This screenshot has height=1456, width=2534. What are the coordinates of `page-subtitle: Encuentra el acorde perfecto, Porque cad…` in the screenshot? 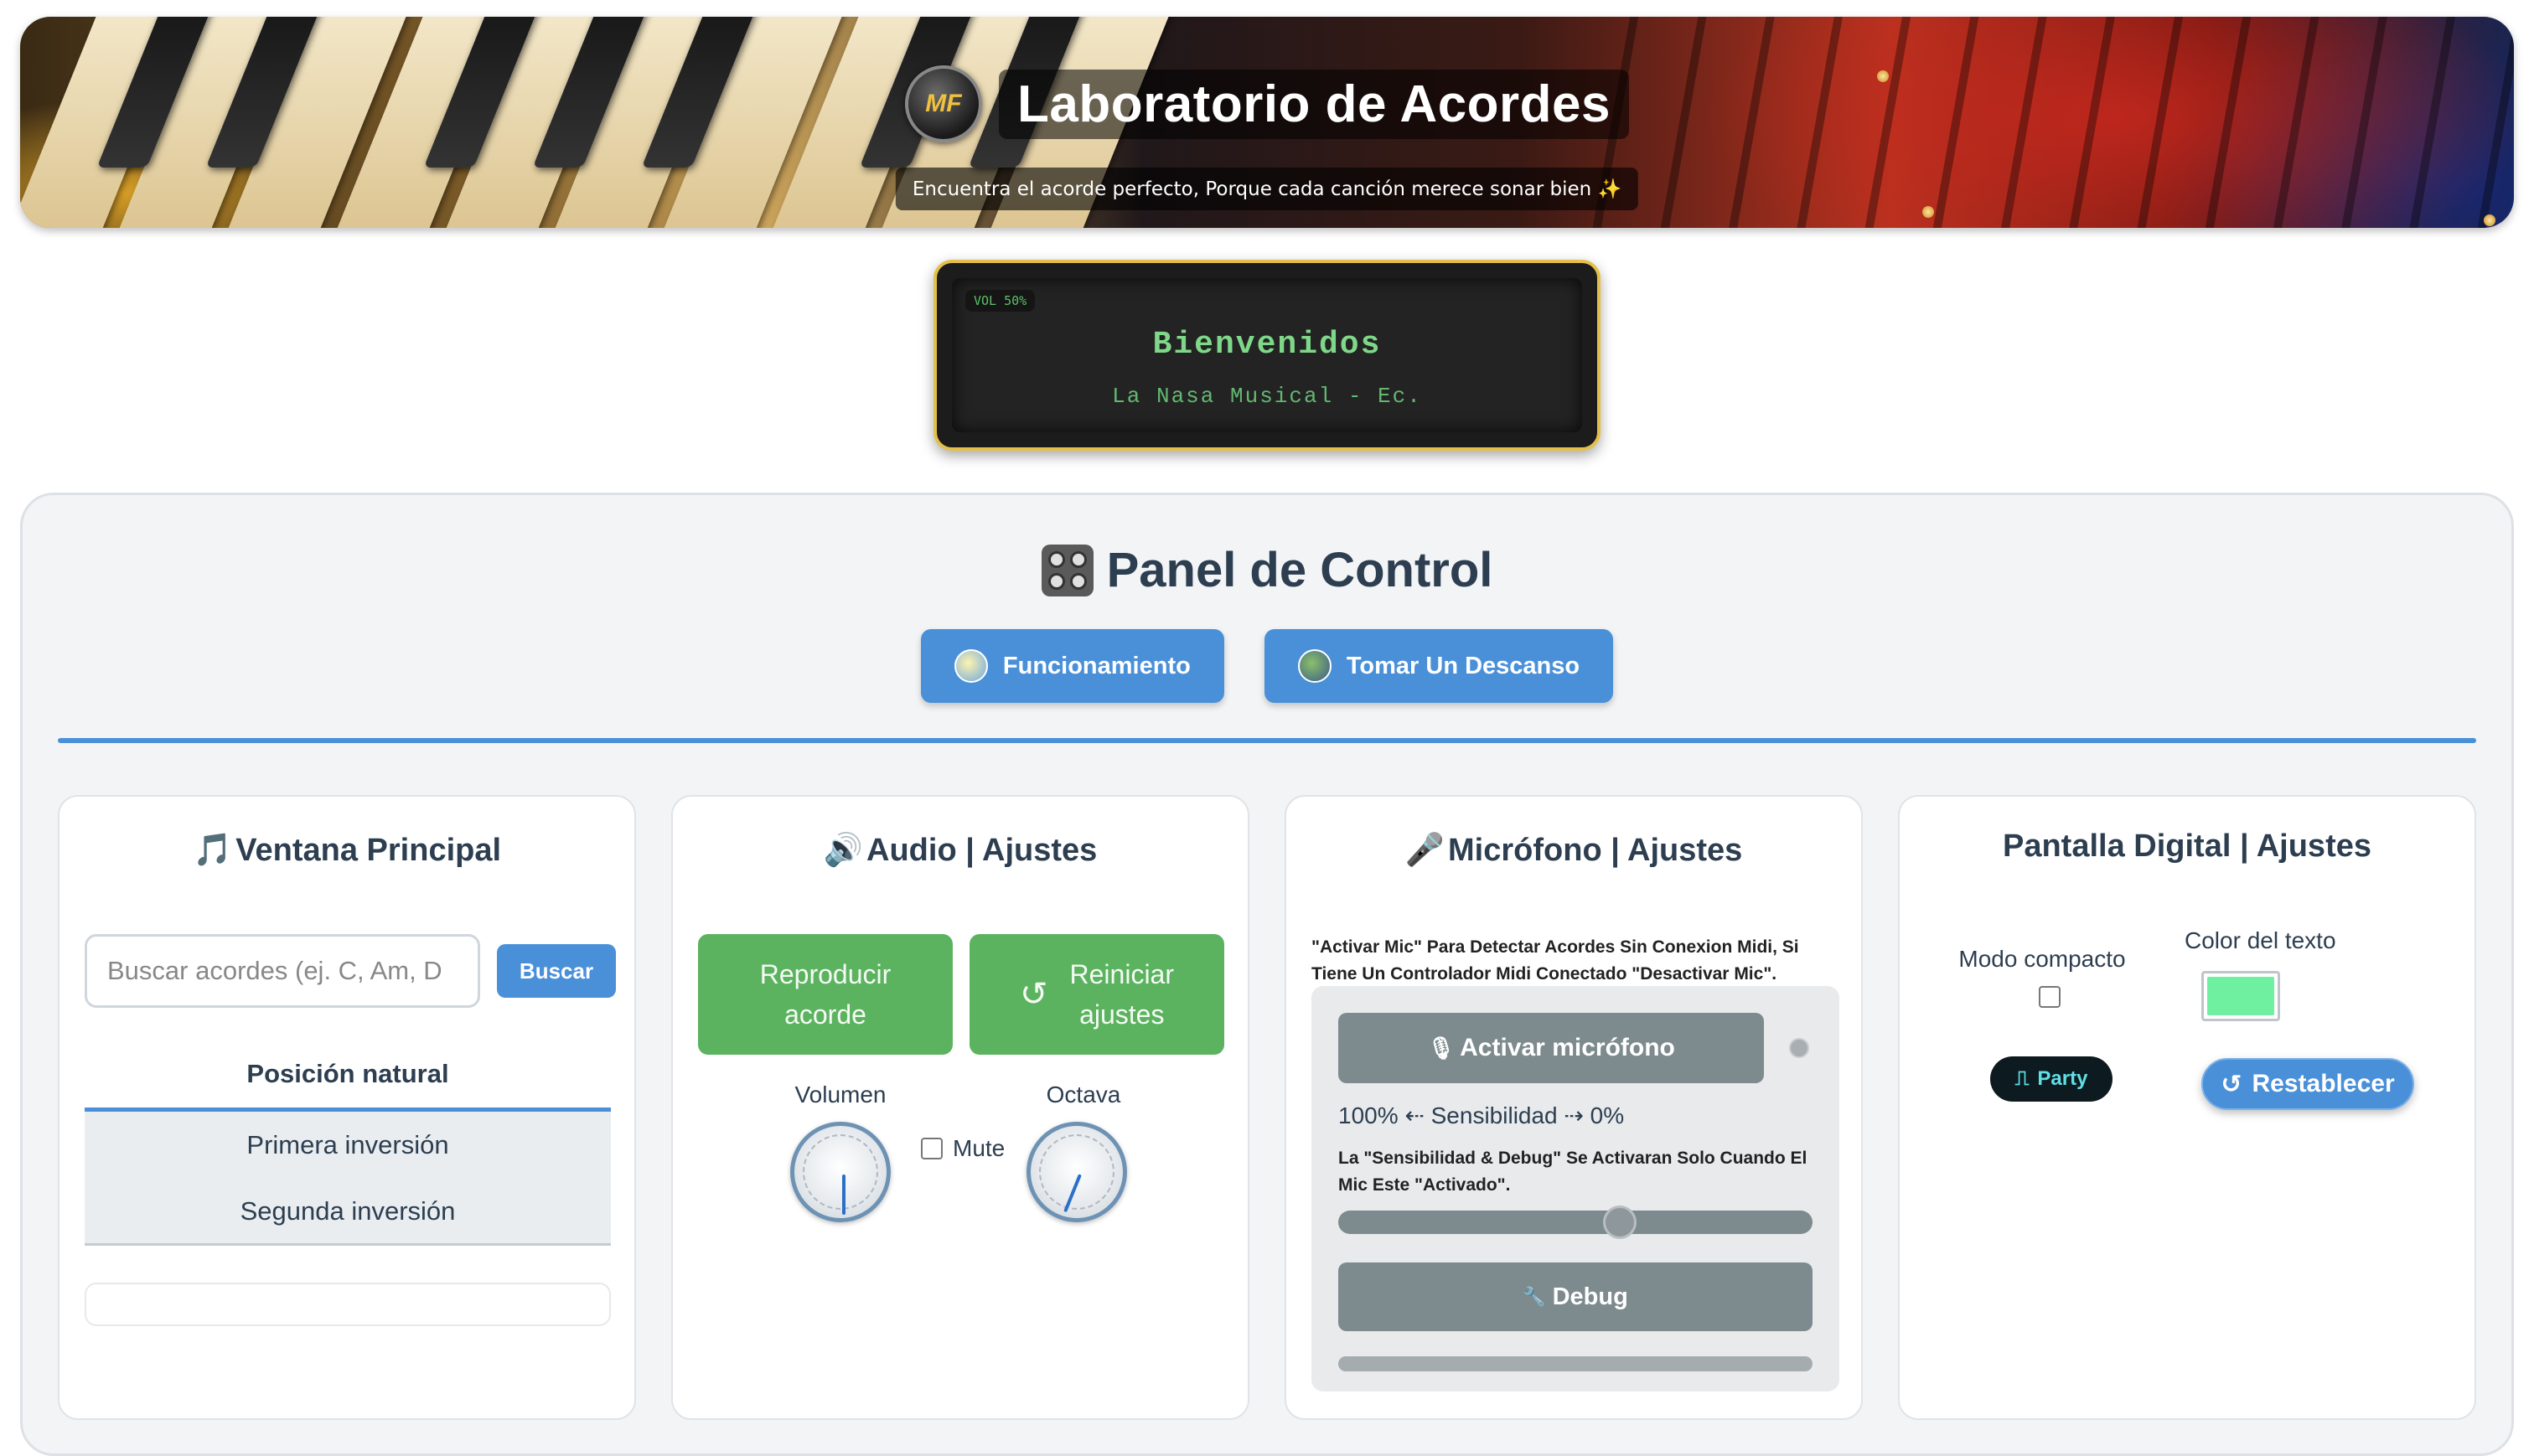 It's located at (1267, 189).